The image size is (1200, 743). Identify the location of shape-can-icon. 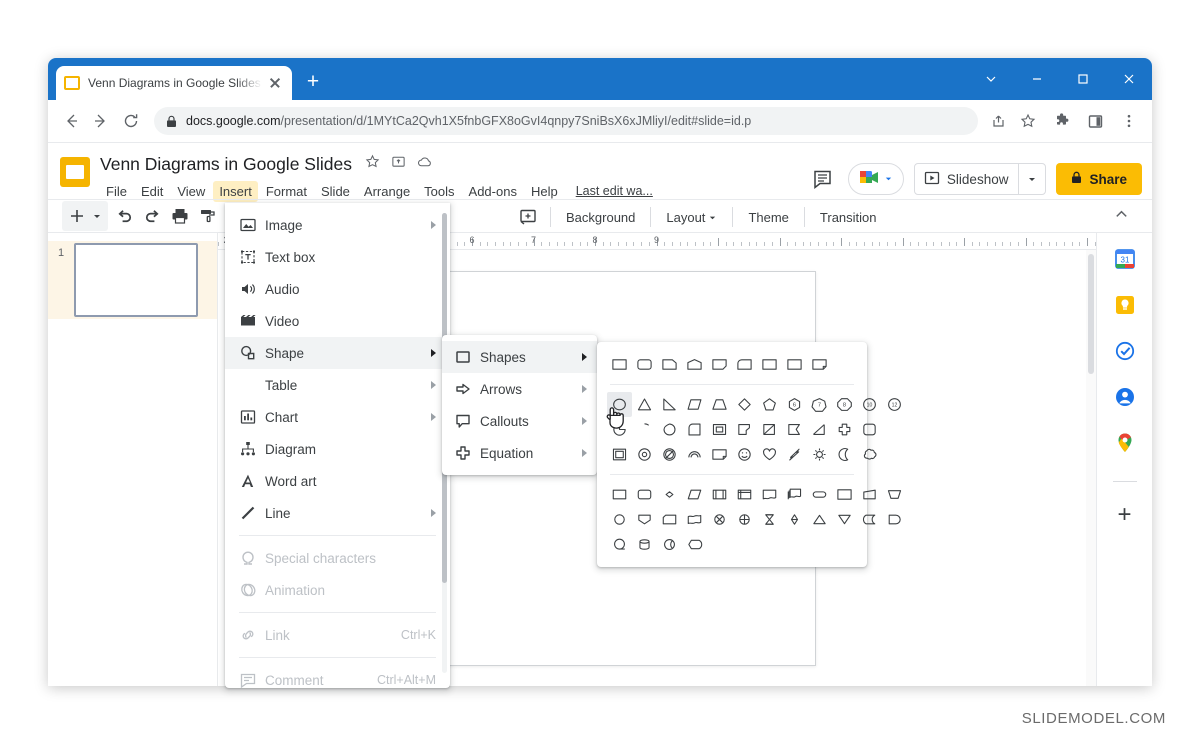
(844, 429).